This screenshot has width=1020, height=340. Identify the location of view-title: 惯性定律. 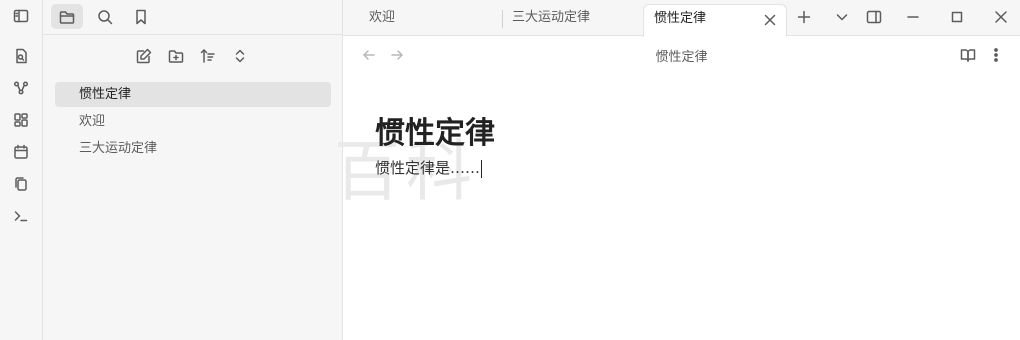
(681, 57).